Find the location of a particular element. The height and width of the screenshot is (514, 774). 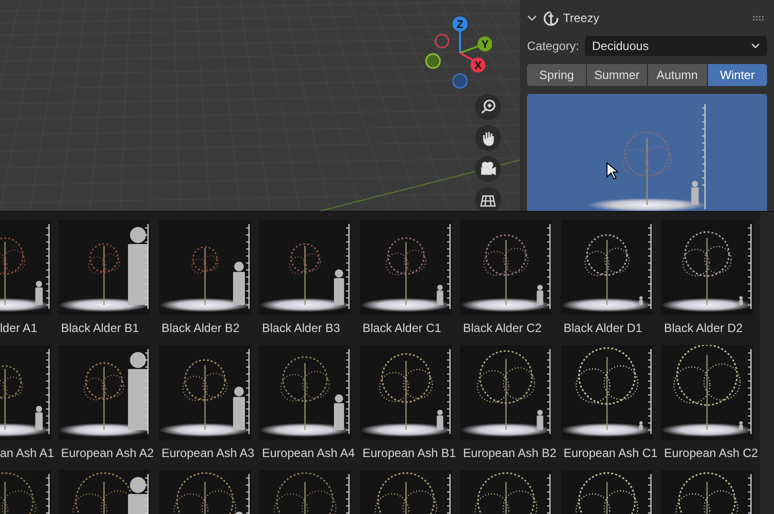

season-tab: Winter is located at coordinates (737, 75).